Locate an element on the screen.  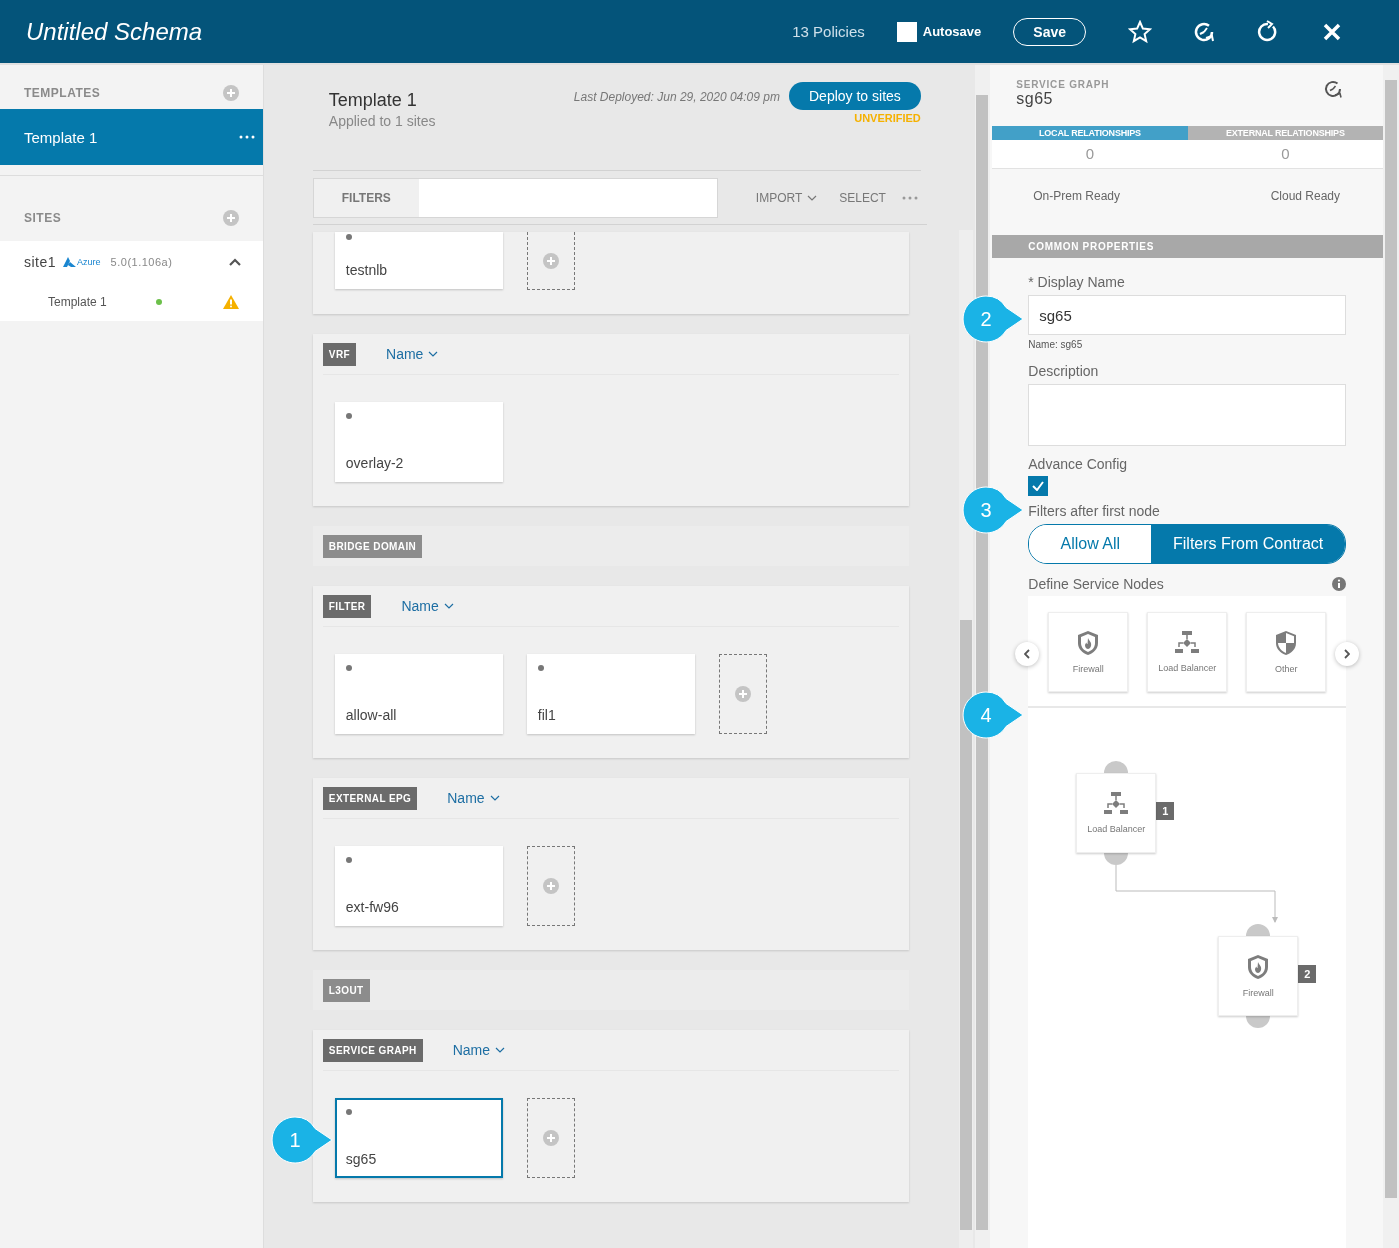
filters-label: FILTERS is located at coordinates (366, 197).